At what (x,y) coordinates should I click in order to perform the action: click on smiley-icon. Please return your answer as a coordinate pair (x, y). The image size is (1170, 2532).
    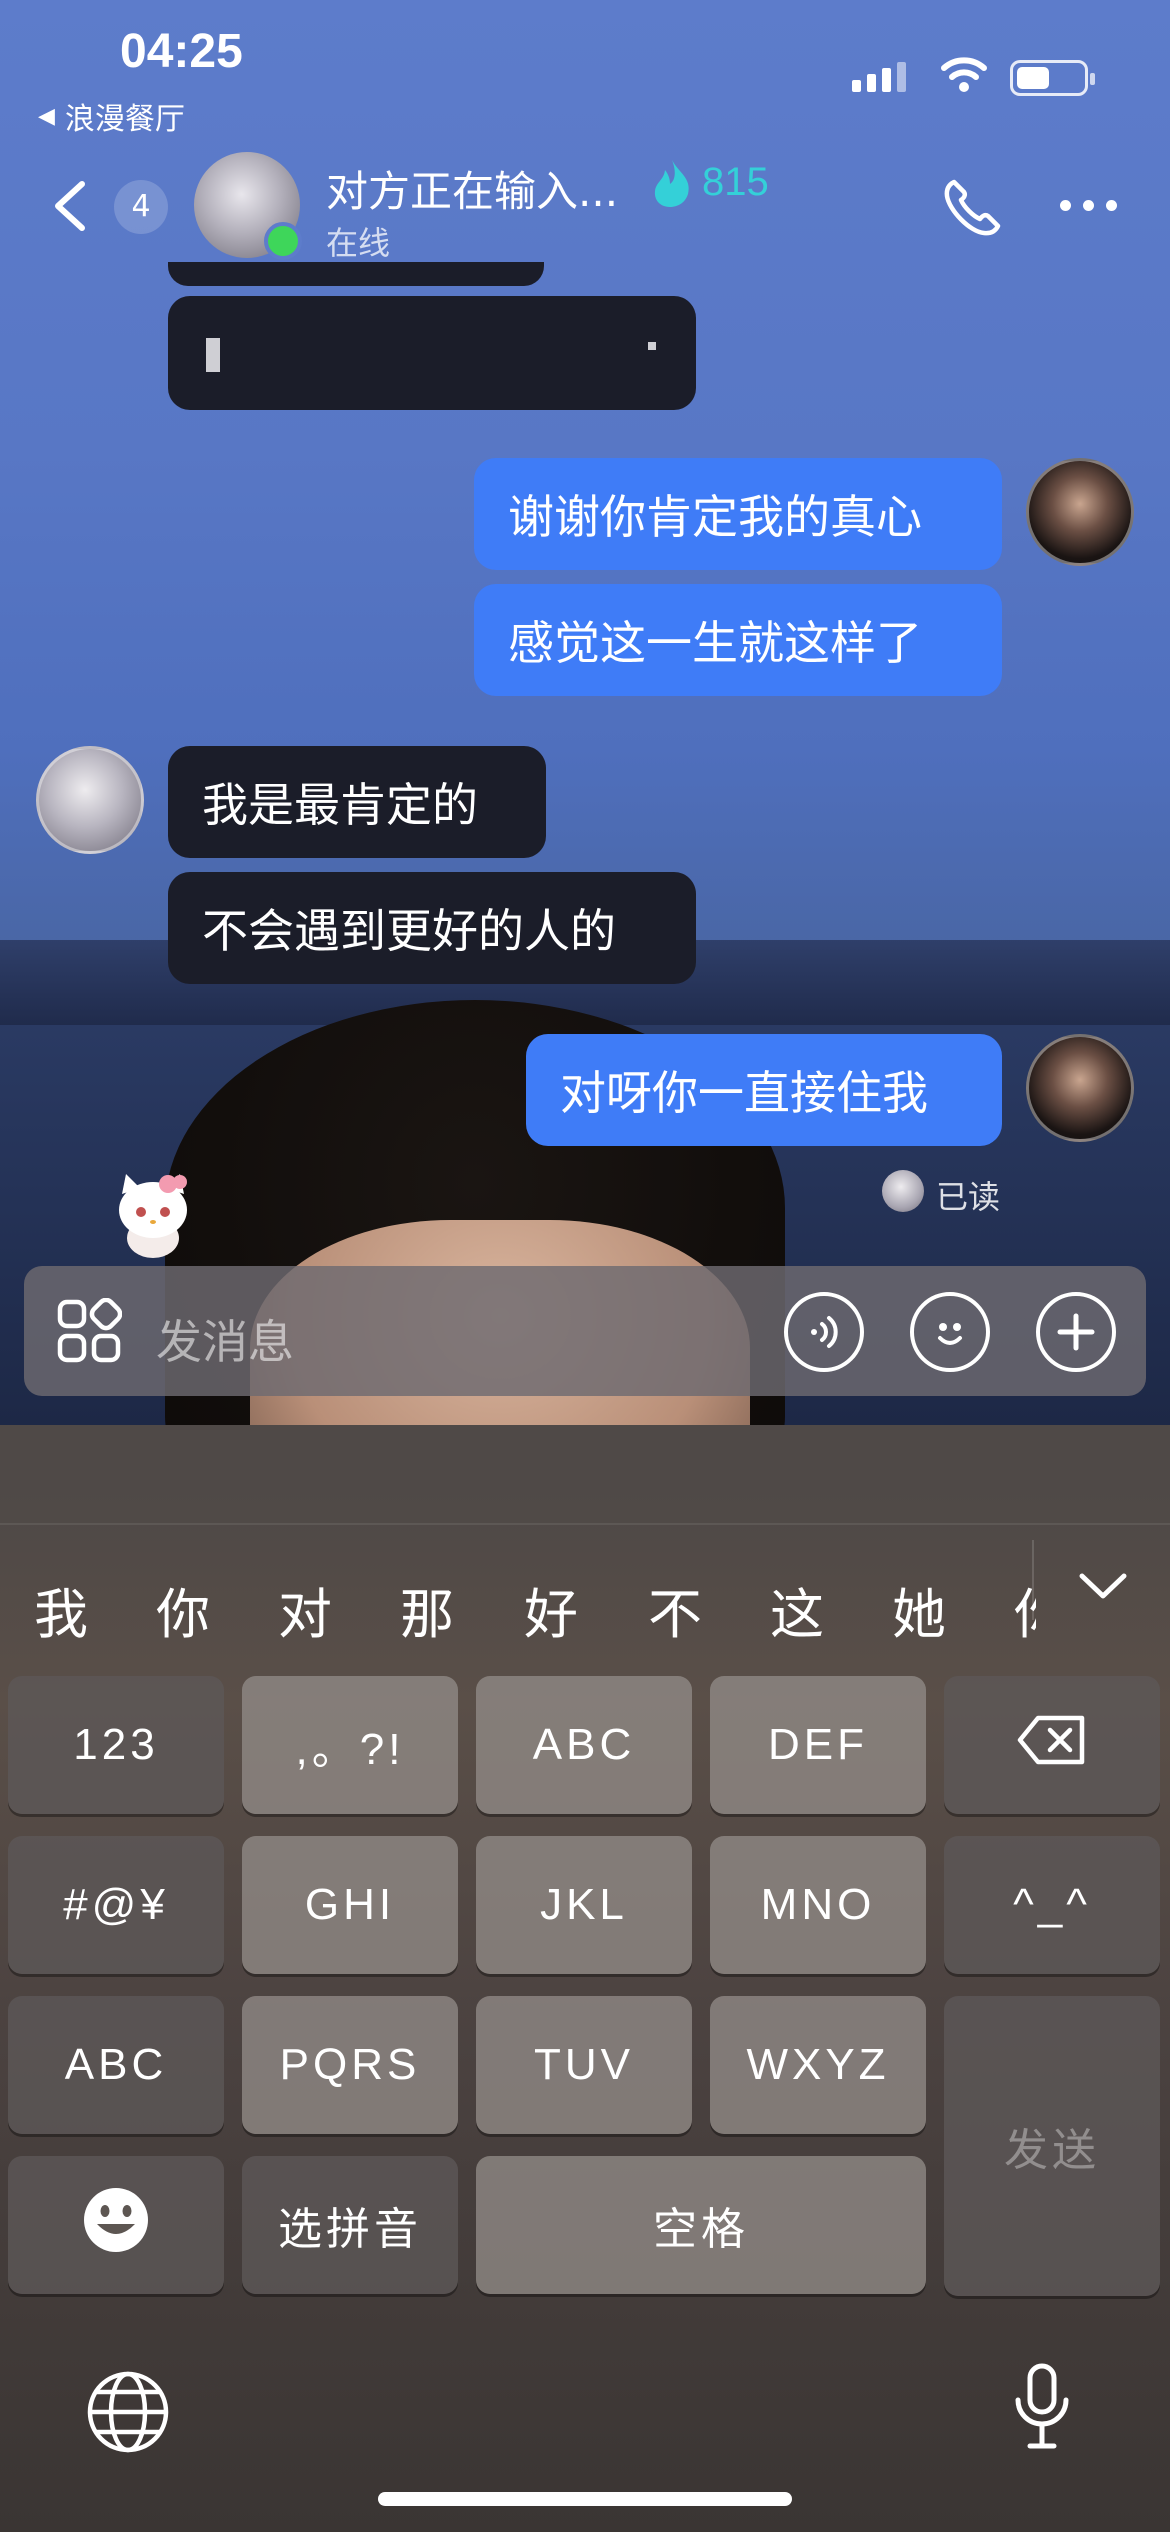
    Looking at the image, I should click on (116, 2225).